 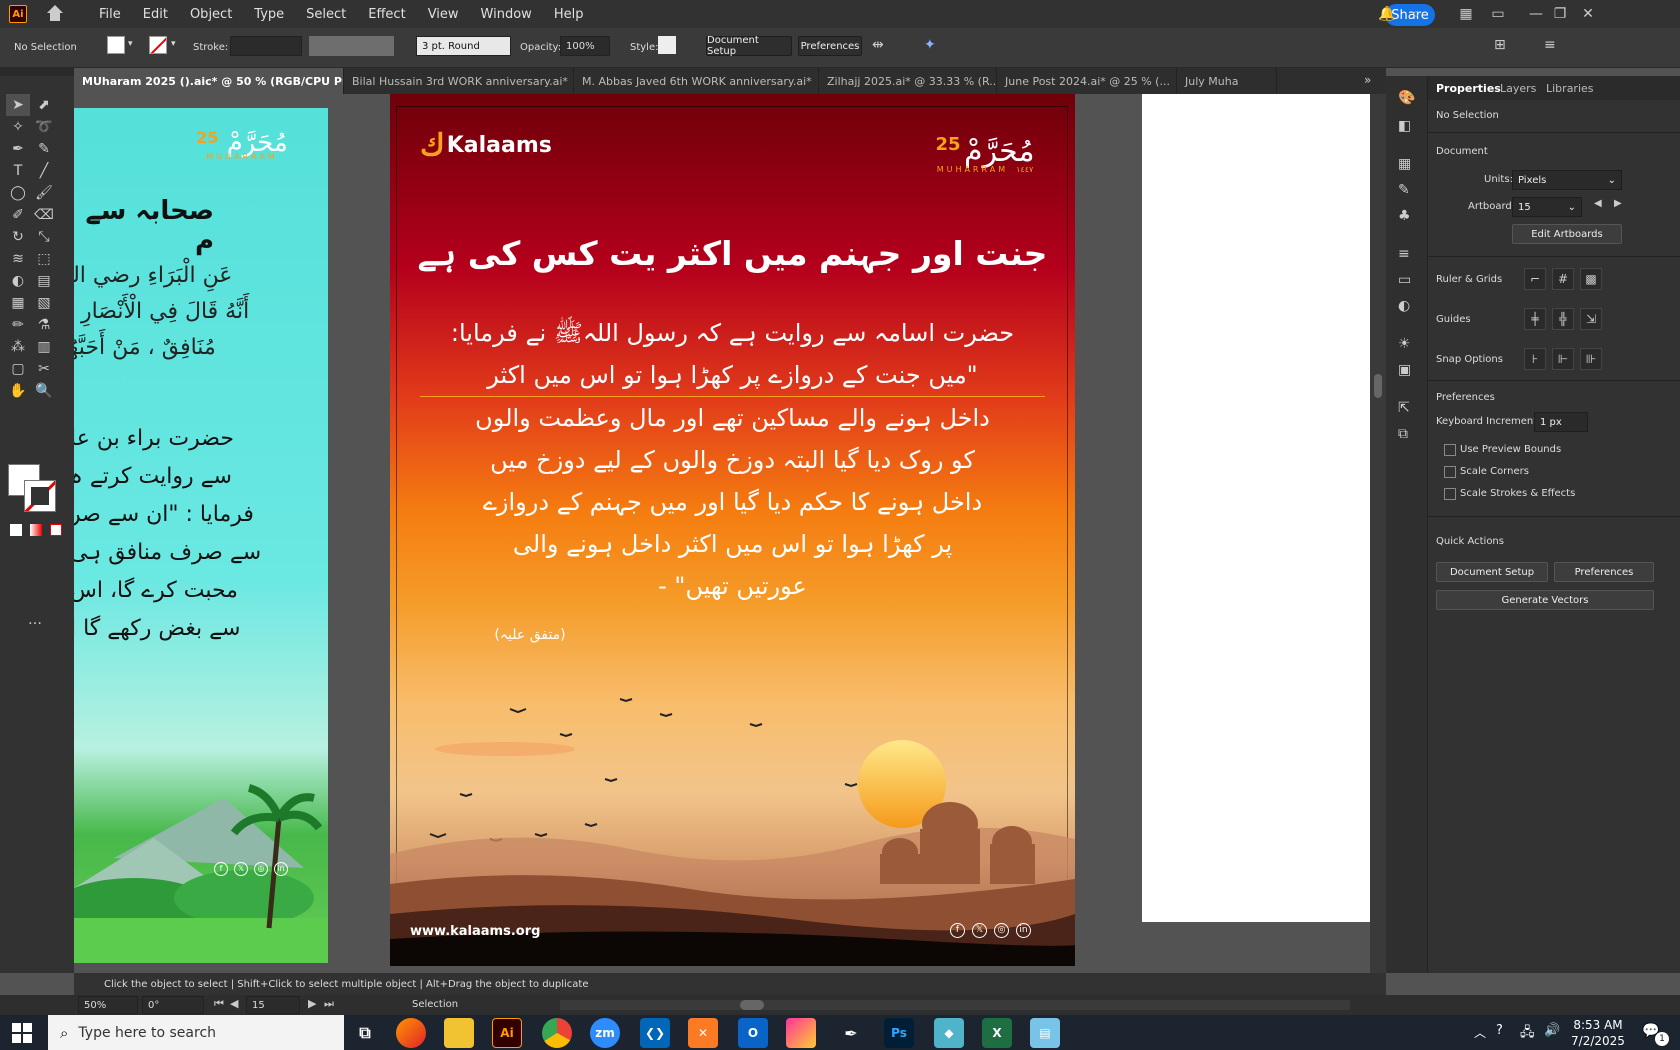 What do you see at coordinates (22, 1033) in the screenshot?
I see `windows-start-icon` at bounding box center [22, 1033].